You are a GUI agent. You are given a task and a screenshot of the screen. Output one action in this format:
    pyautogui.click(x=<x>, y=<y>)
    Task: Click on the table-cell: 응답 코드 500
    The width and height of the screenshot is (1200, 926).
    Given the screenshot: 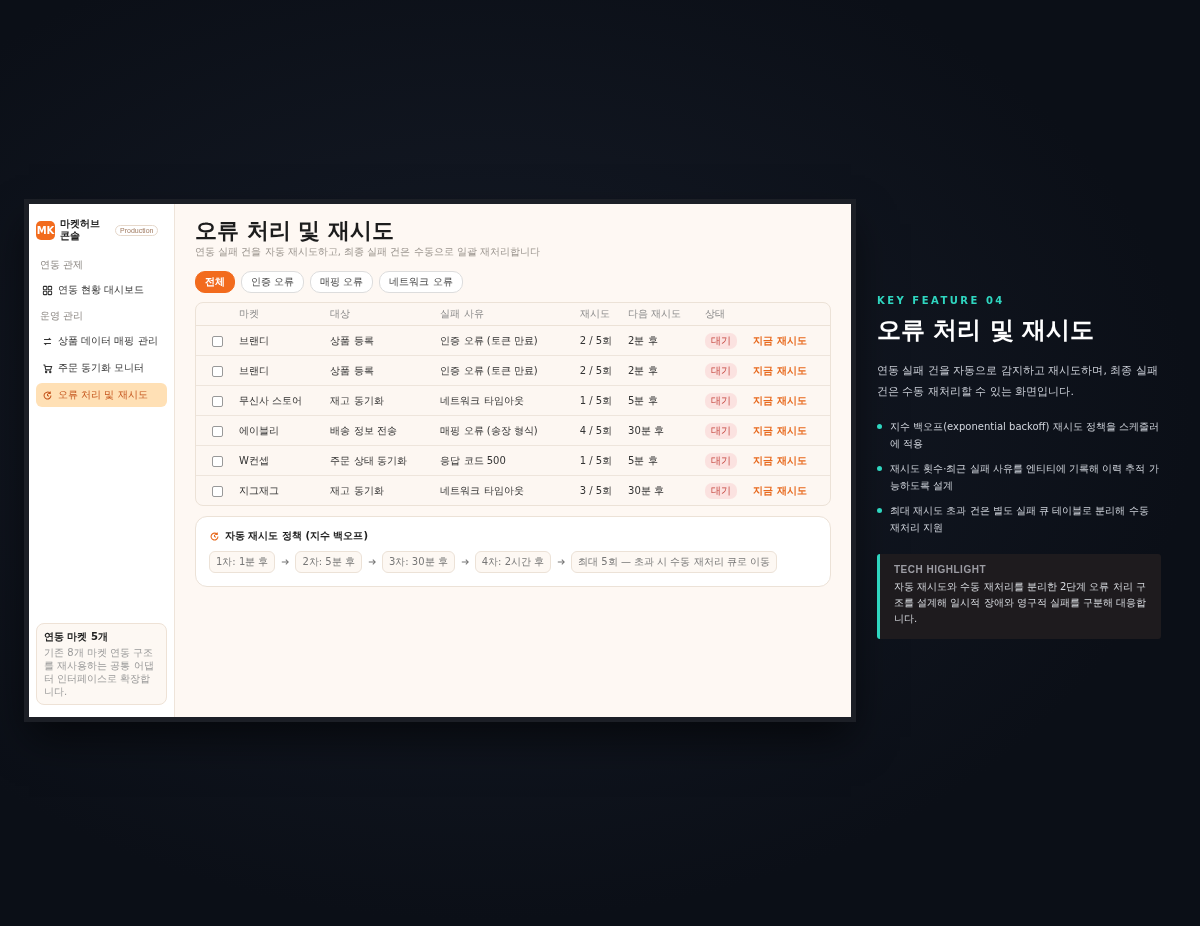 What is the action you would take?
    pyautogui.click(x=473, y=460)
    